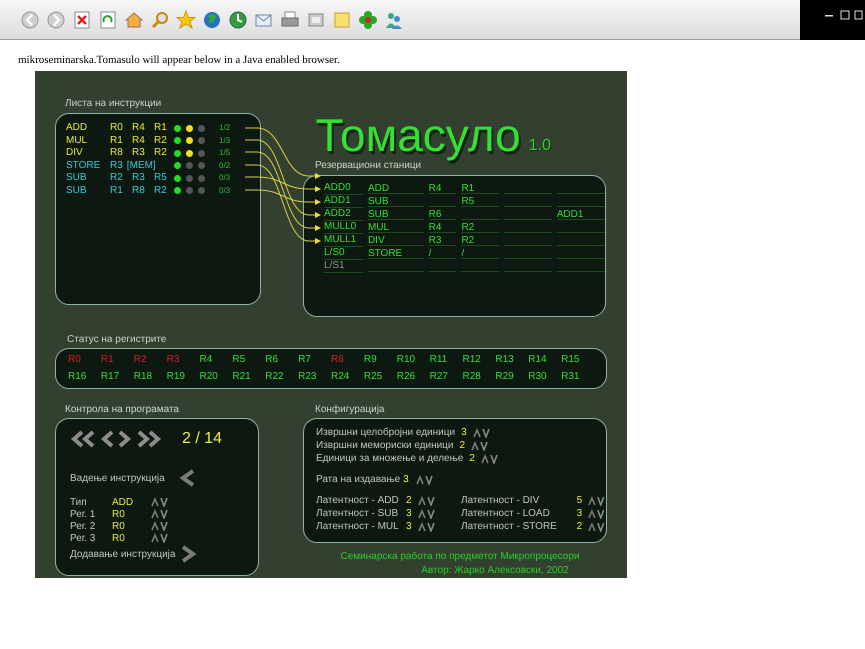 Image resolution: width=865 pixels, height=649 pixels. What do you see at coordinates (460, 557) in the screenshot?
I see `credit-text: Семинарска работа по предметот Микропроцесори` at bounding box center [460, 557].